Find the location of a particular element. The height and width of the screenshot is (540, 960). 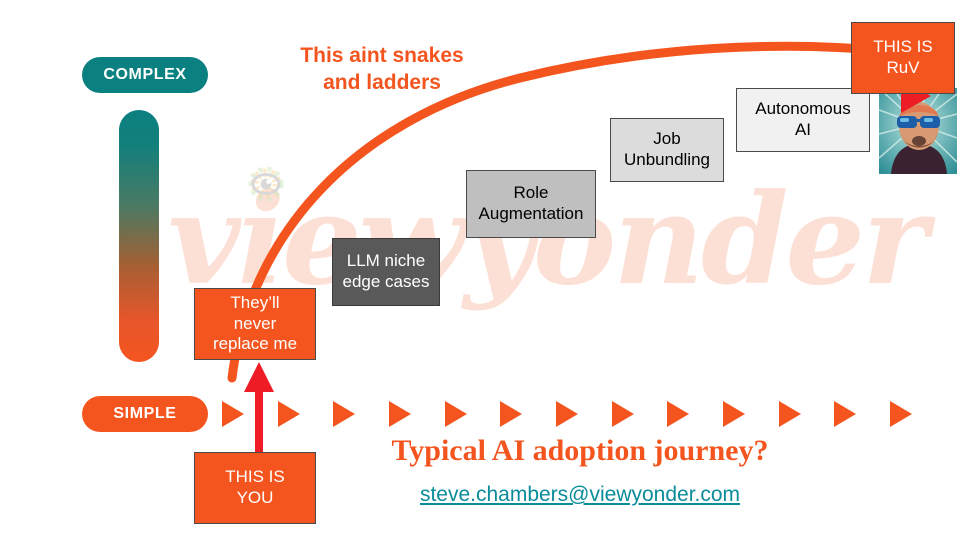

stage-box-llm-niche-edge-cases: LLM niche edge cases is located at coordinates (386, 272).